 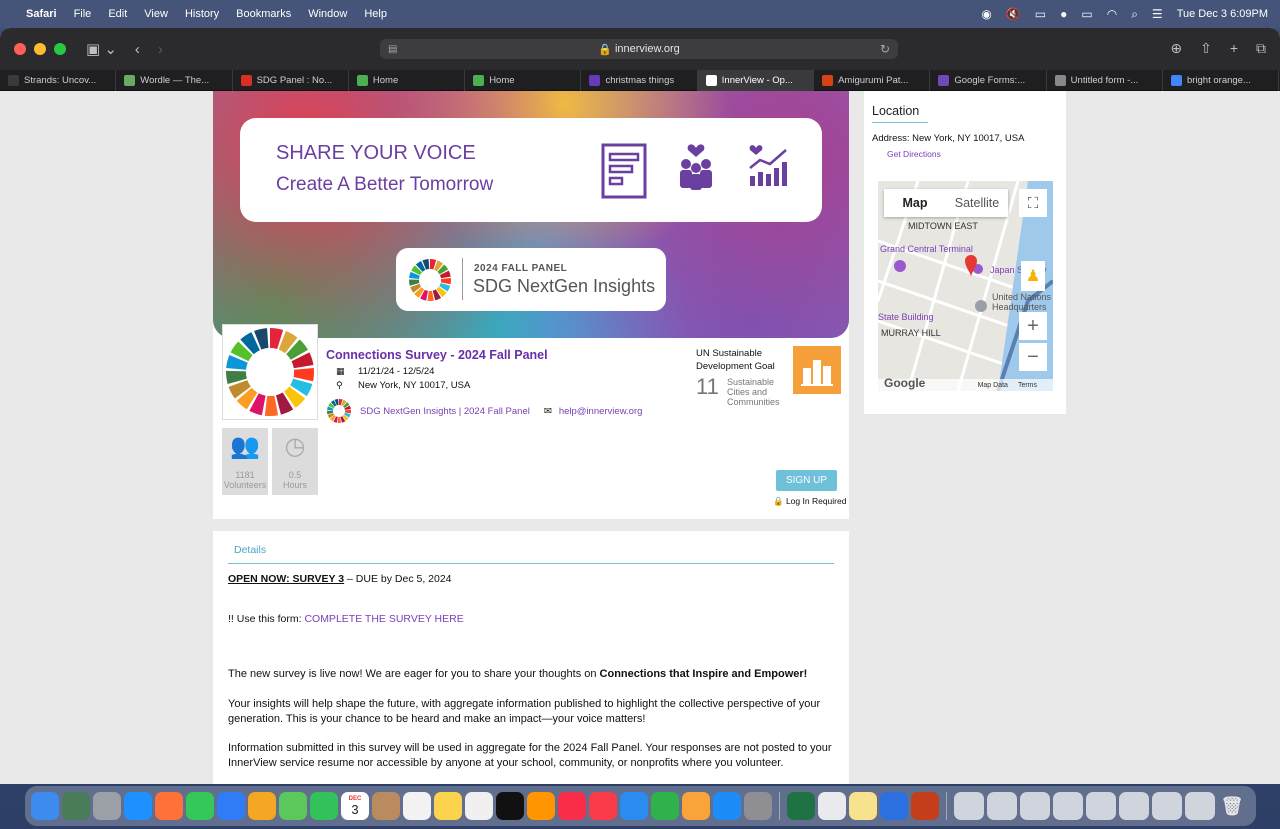 I want to click on dock-bluetooth-icon, so click(x=894, y=806).